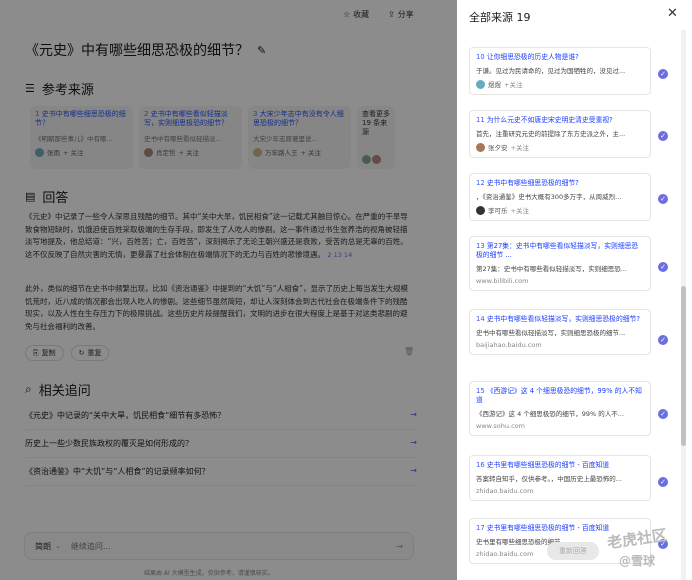 This screenshot has width=692, height=580. What do you see at coordinates (683, 366) in the screenshot?
I see `scroll-thumb` at bounding box center [683, 366].